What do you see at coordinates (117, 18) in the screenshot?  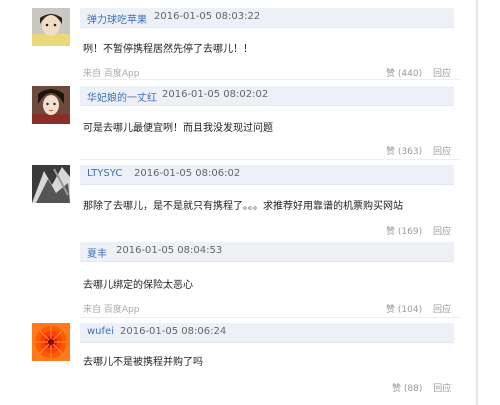 I see `username-link: 弹力球吃苹果` at bounding box center [117, 18].